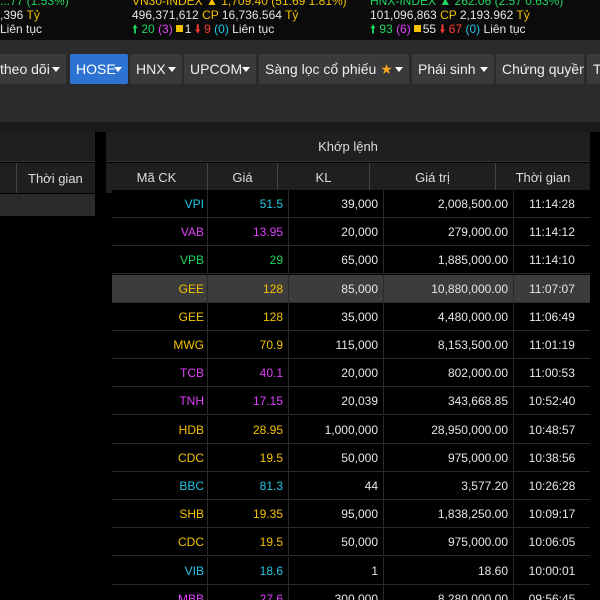 The width and height of the screenshot is (600, 600). I want to click on table-row: VIB 18.6 1 18.60 10:00:01, so click(351, 570).